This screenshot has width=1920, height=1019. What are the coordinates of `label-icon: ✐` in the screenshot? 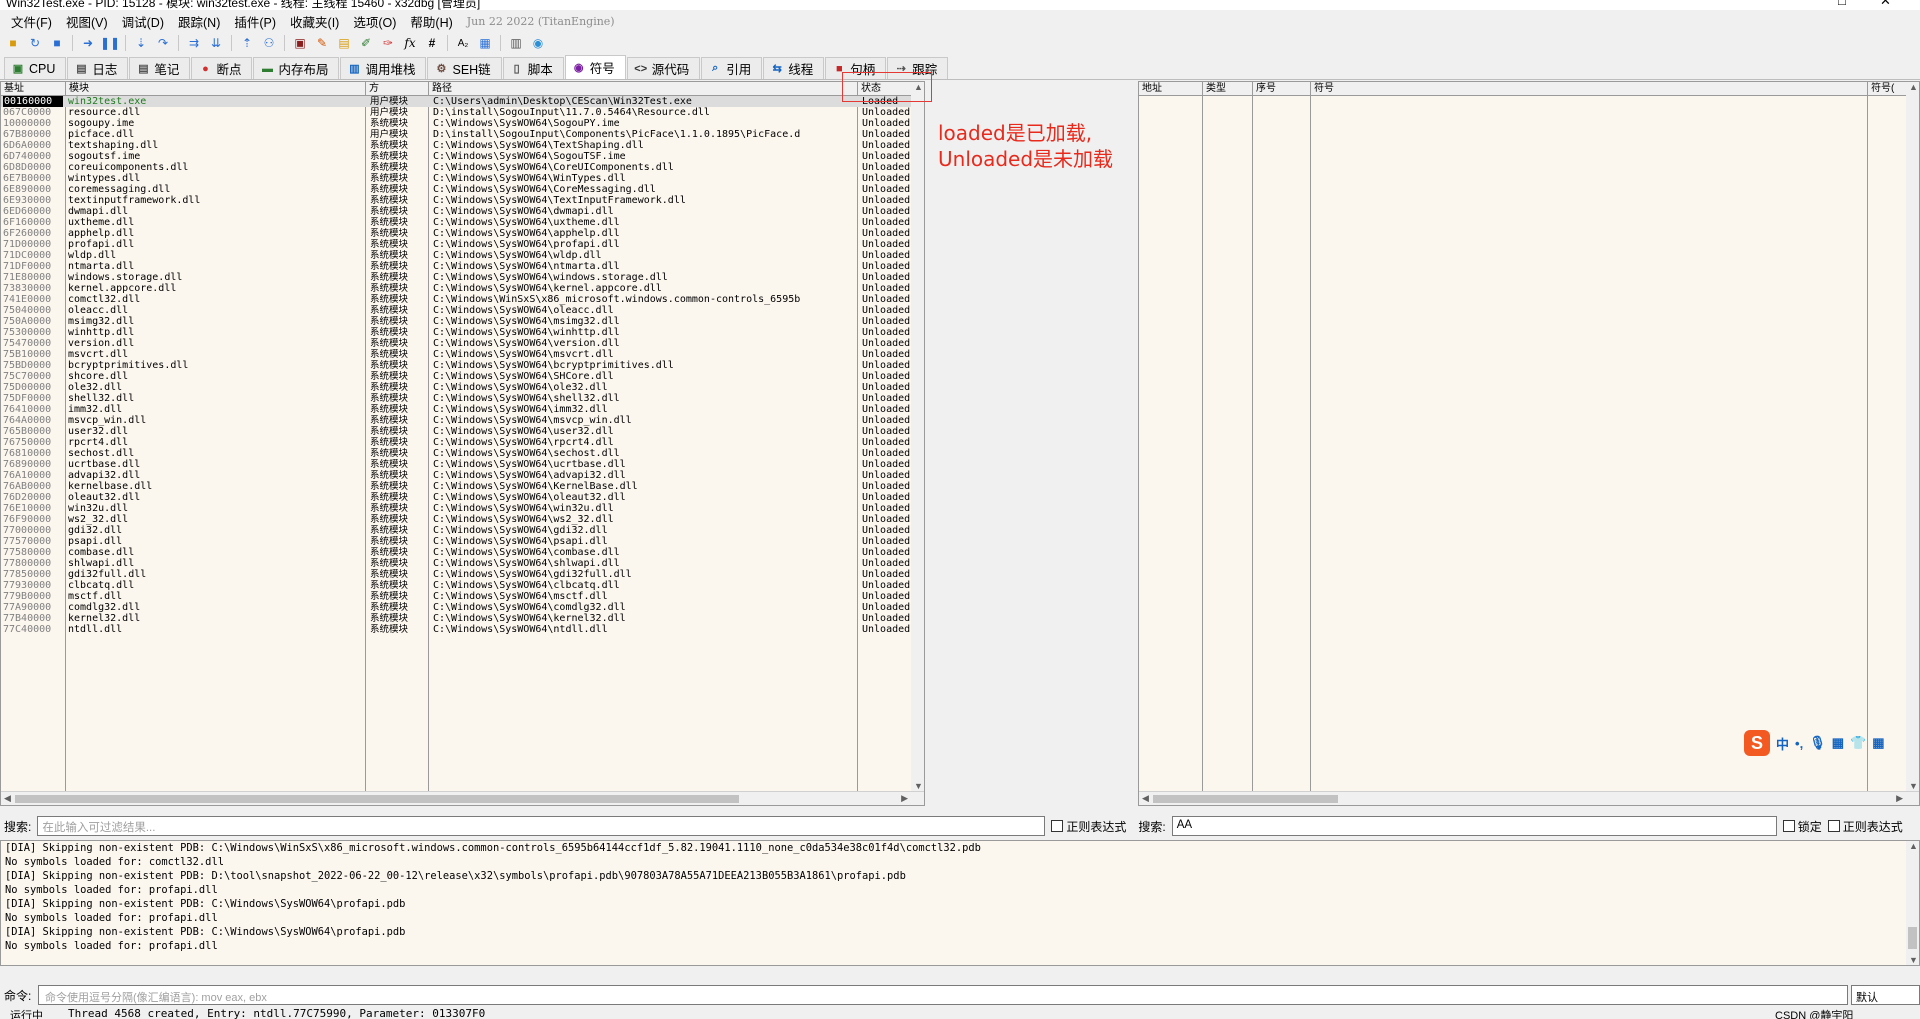 It's located at (366, 43).